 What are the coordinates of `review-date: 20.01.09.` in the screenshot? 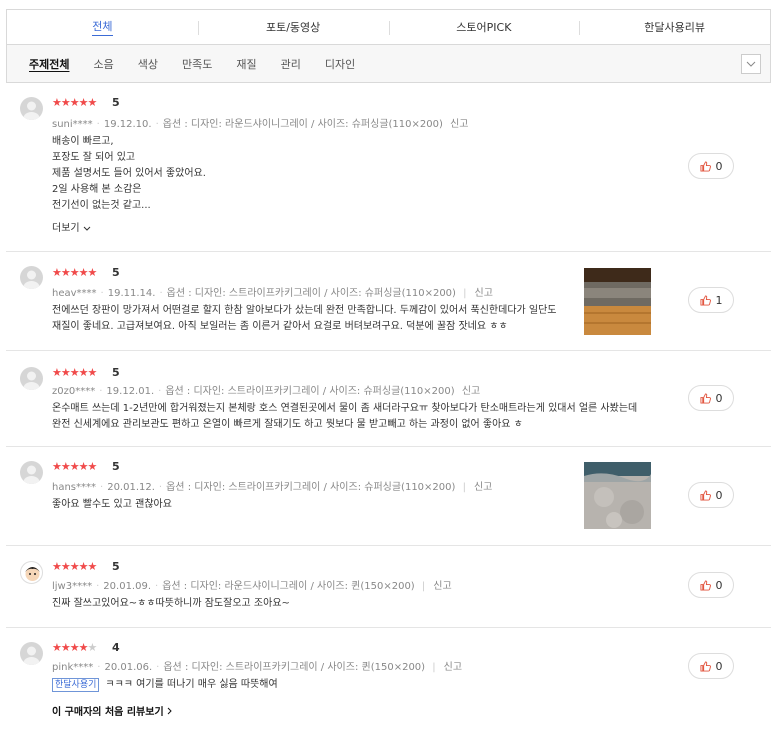 It's located at (127, 586).